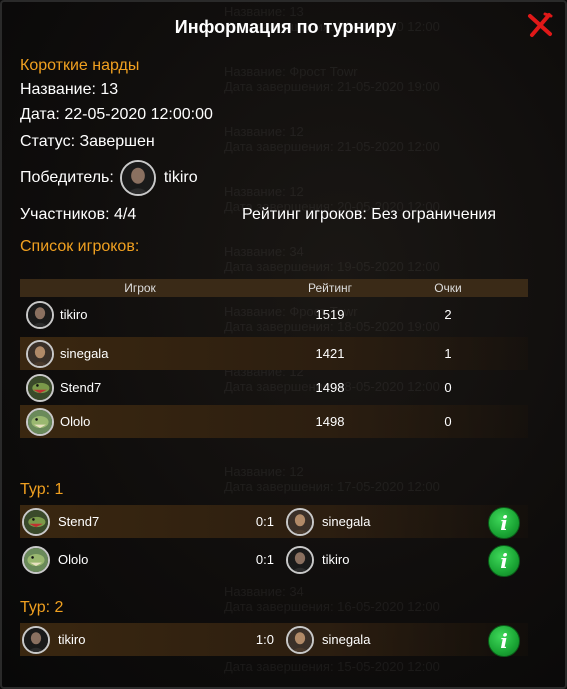 The width and height of the screenshot is (567, 689). I want to click on winner-label: Победитель:, so click(67, 177).